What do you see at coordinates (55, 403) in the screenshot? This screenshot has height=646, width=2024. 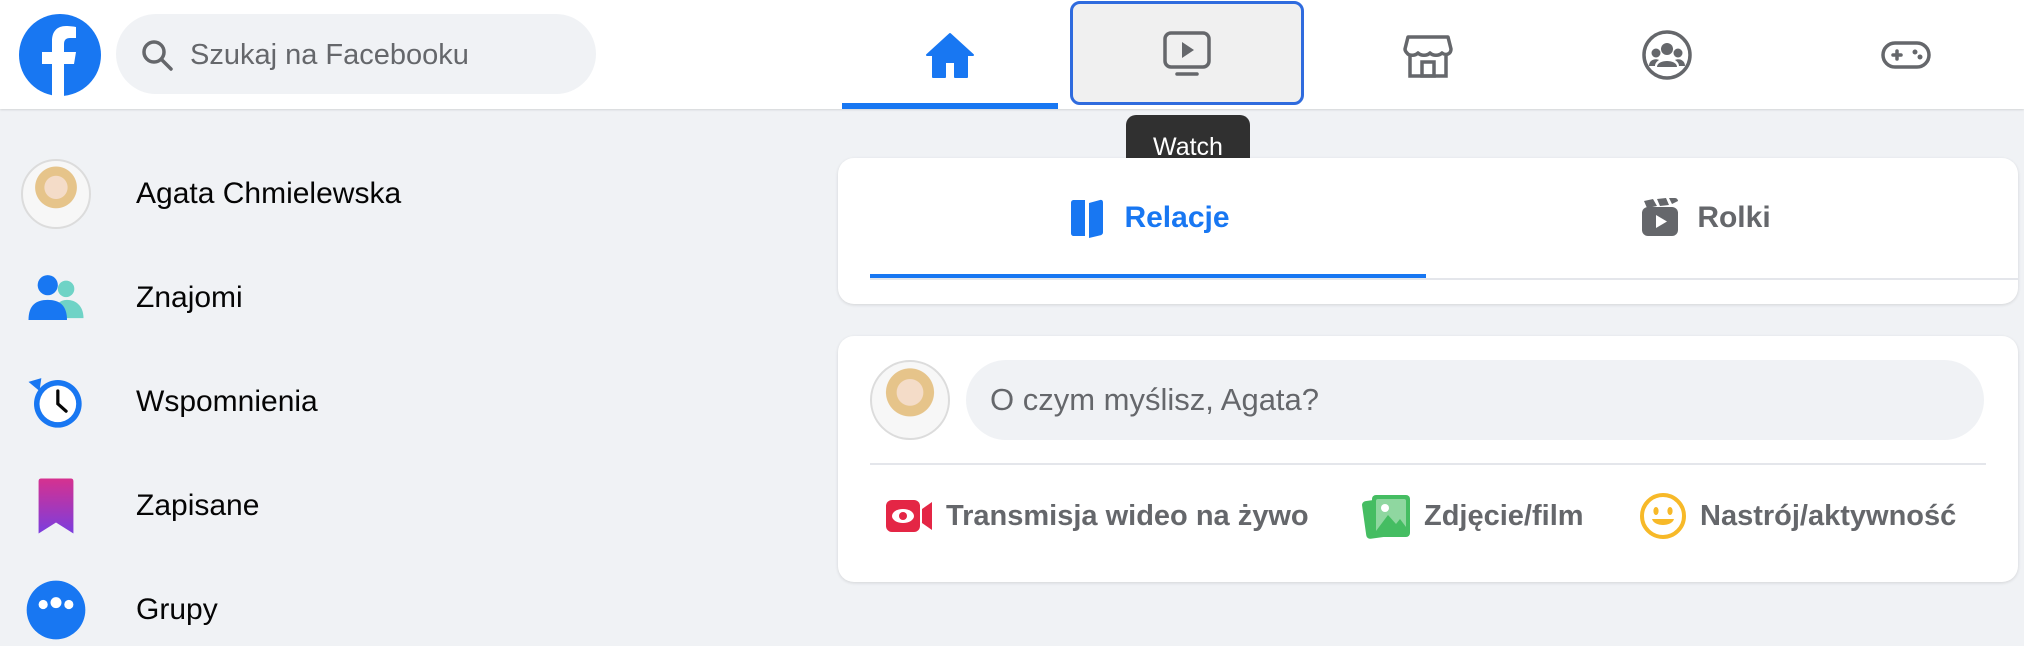 I see `memories-icon` at bounding box center [55, 403].